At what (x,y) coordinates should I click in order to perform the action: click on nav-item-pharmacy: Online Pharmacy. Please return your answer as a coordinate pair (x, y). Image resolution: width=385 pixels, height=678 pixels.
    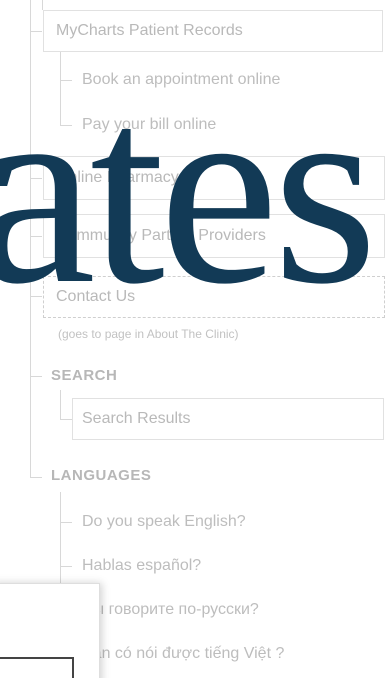
    Looking at the image, I should click on (214, 178).